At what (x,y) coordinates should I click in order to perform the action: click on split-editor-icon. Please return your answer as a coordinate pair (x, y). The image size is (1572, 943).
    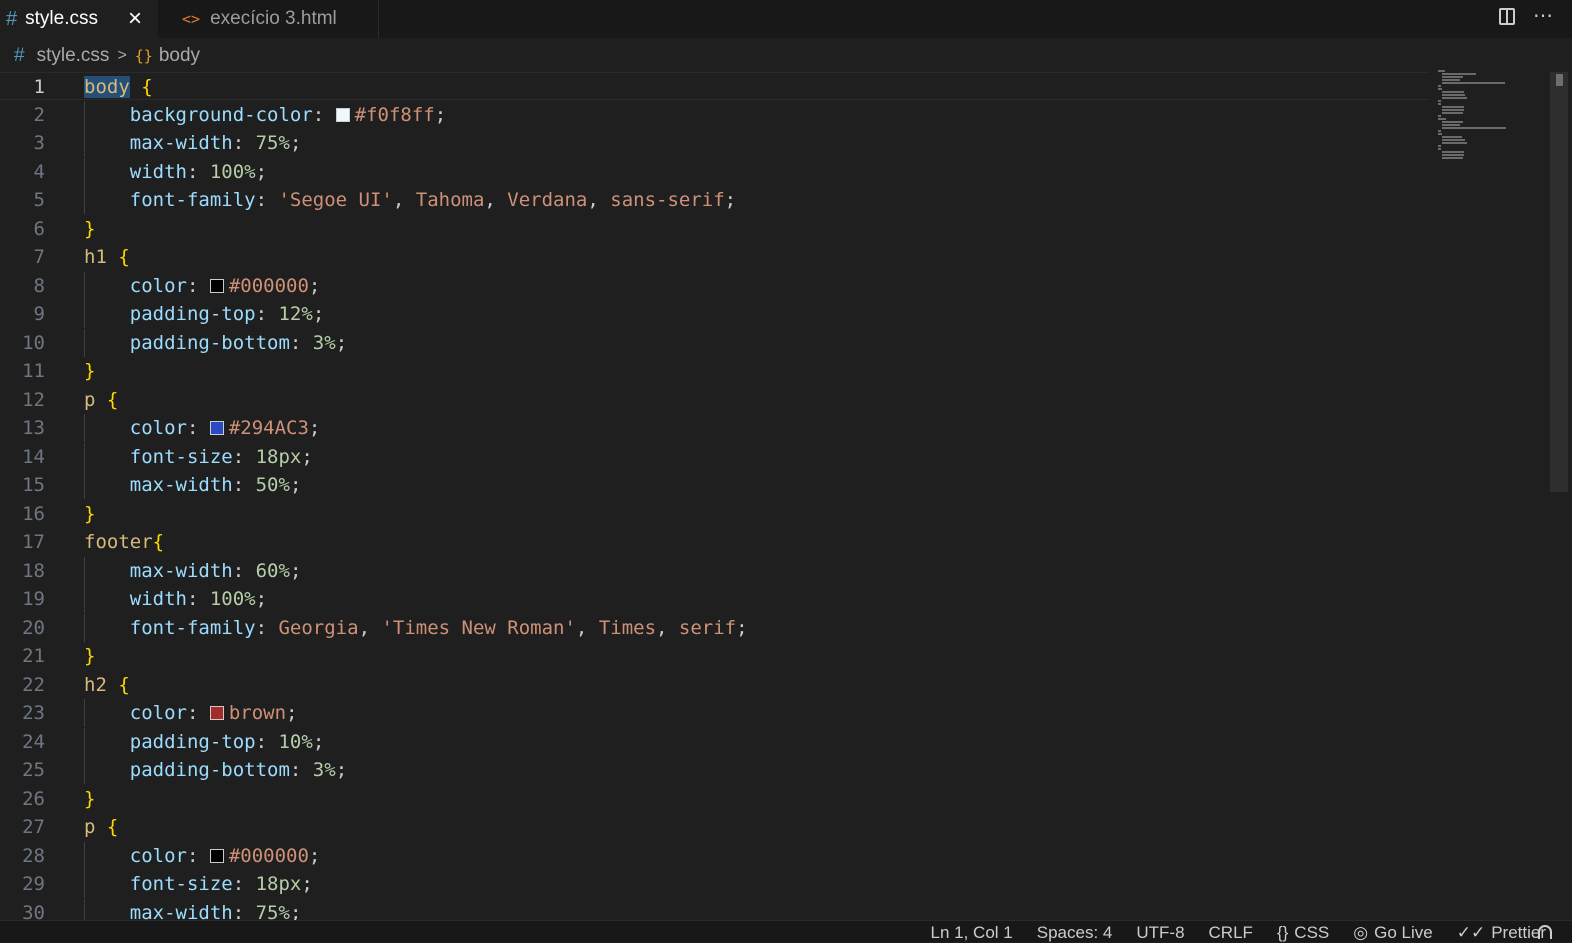
    Looking at the image, I should click on (1507, 16).